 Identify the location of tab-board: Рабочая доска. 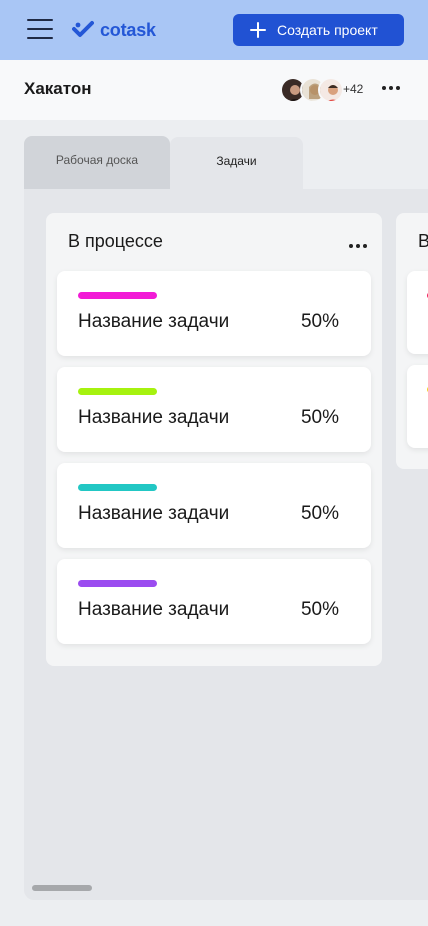
(97, 162).